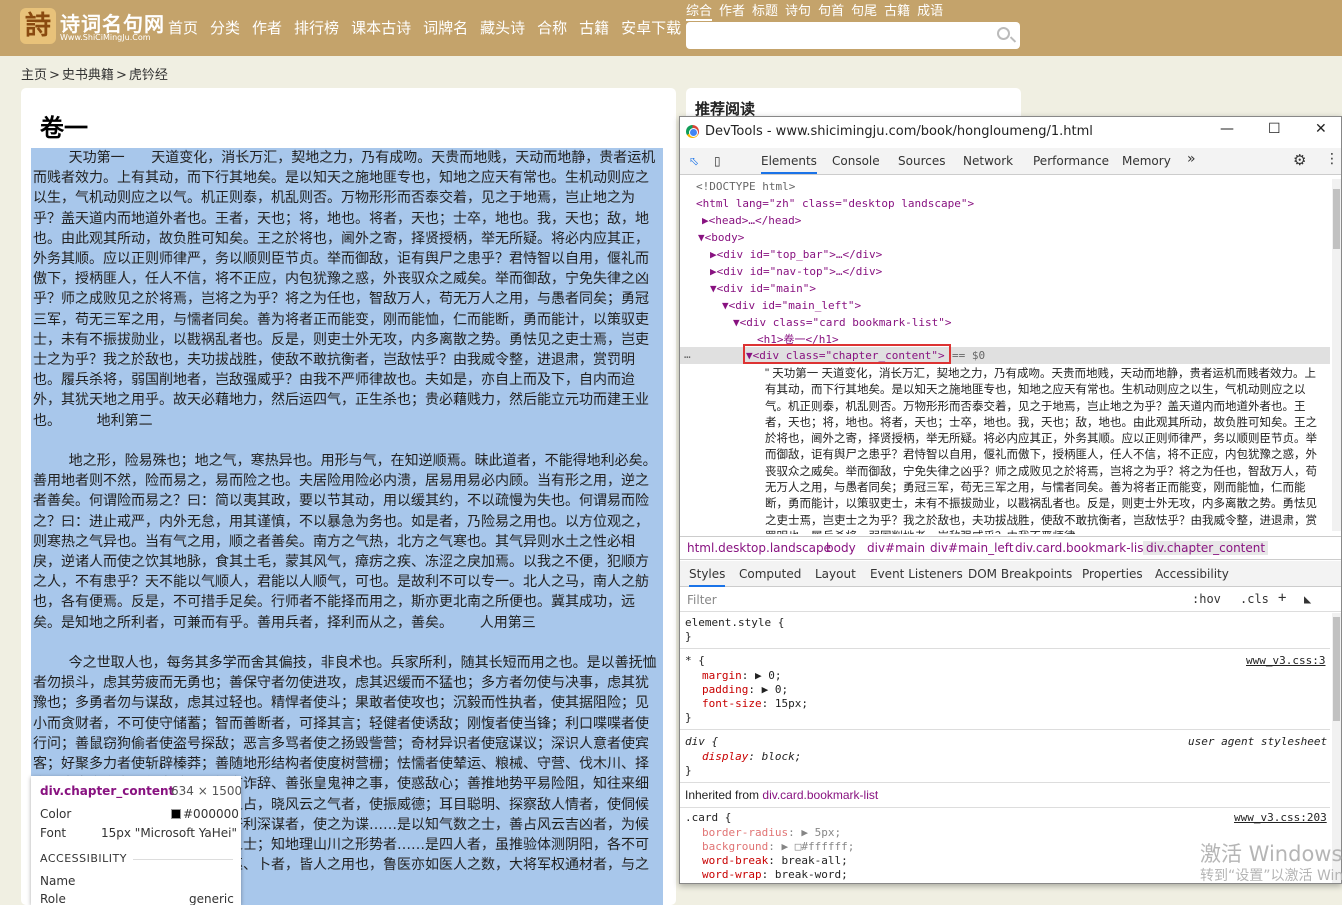  I want to click on more-options-icon: ⋮, so click(1332, 159).